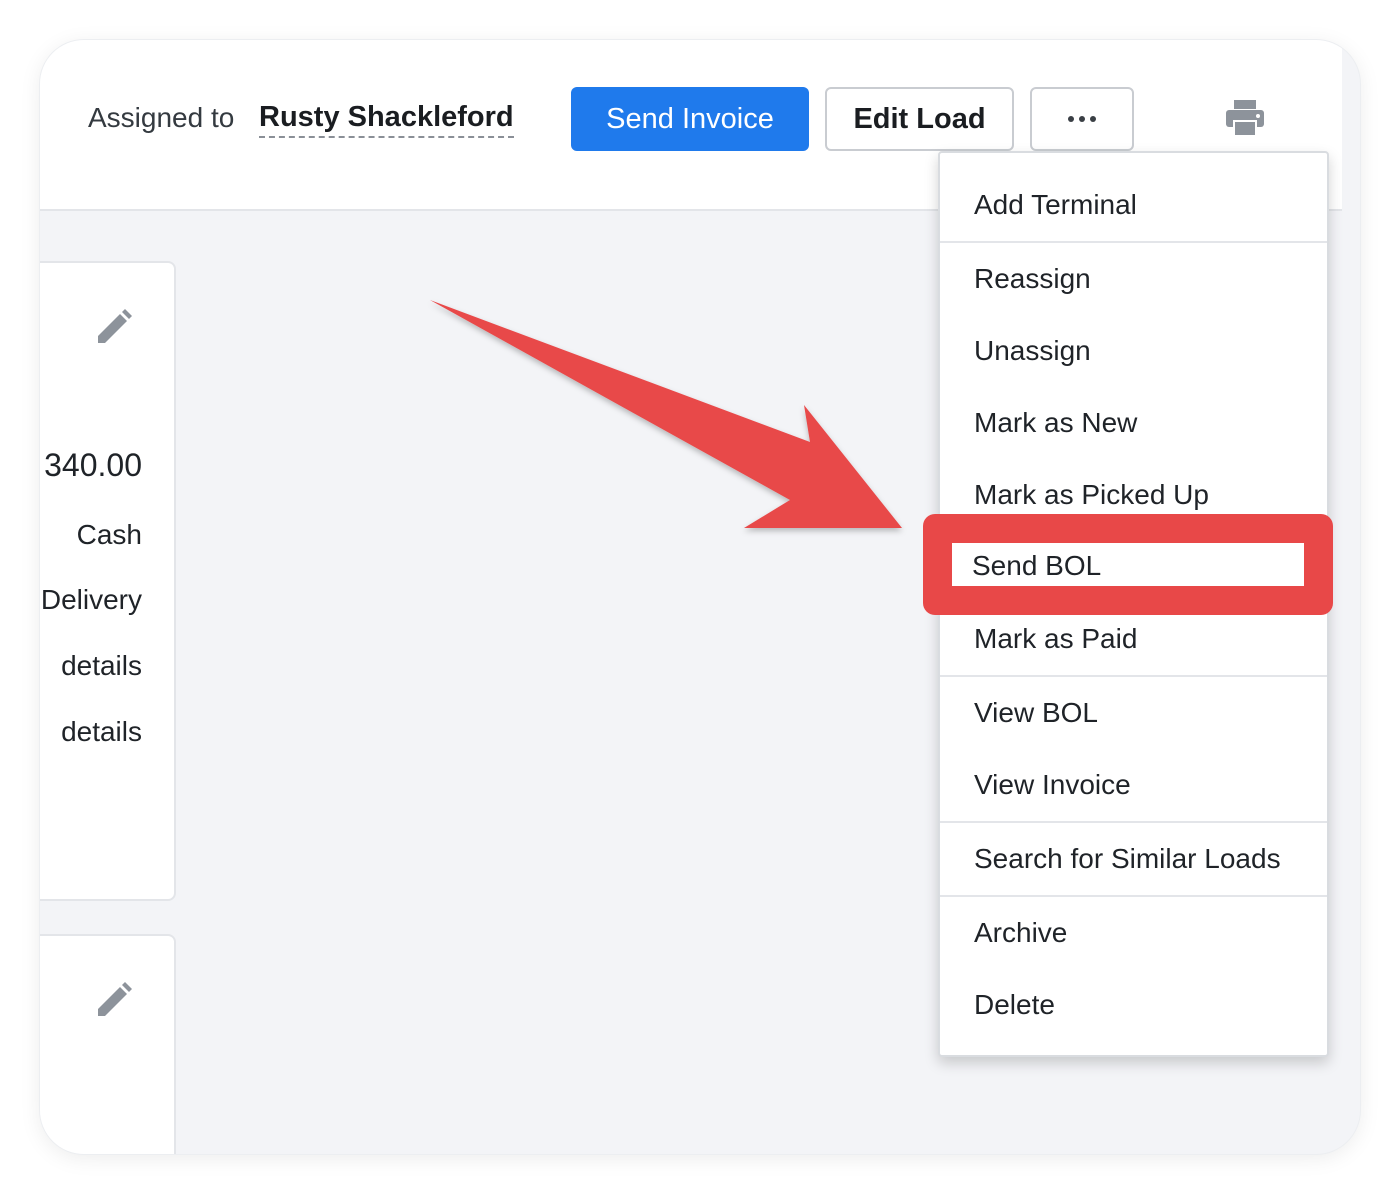 This screenshot has width=1400, height=1194. What do you see at coordinates (666, 414) in the screenshot?
I see `annotation-arrow` at bounding box center [666, 414].